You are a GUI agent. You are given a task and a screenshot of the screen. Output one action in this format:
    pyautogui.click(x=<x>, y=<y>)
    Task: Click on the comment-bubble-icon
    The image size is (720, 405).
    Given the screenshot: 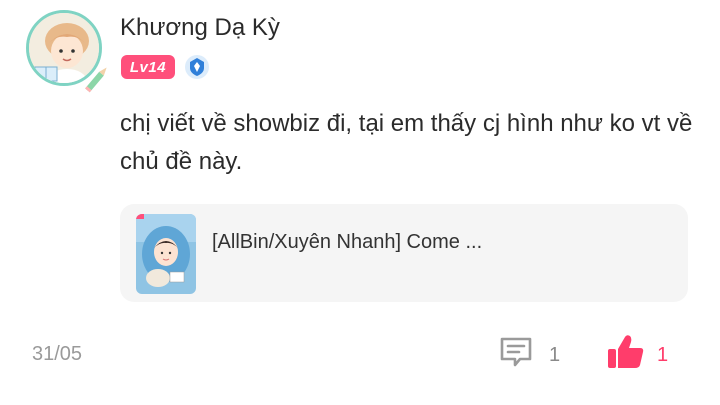 What is the action you would take?
    pyautogui.click(x=516, y=352)
    